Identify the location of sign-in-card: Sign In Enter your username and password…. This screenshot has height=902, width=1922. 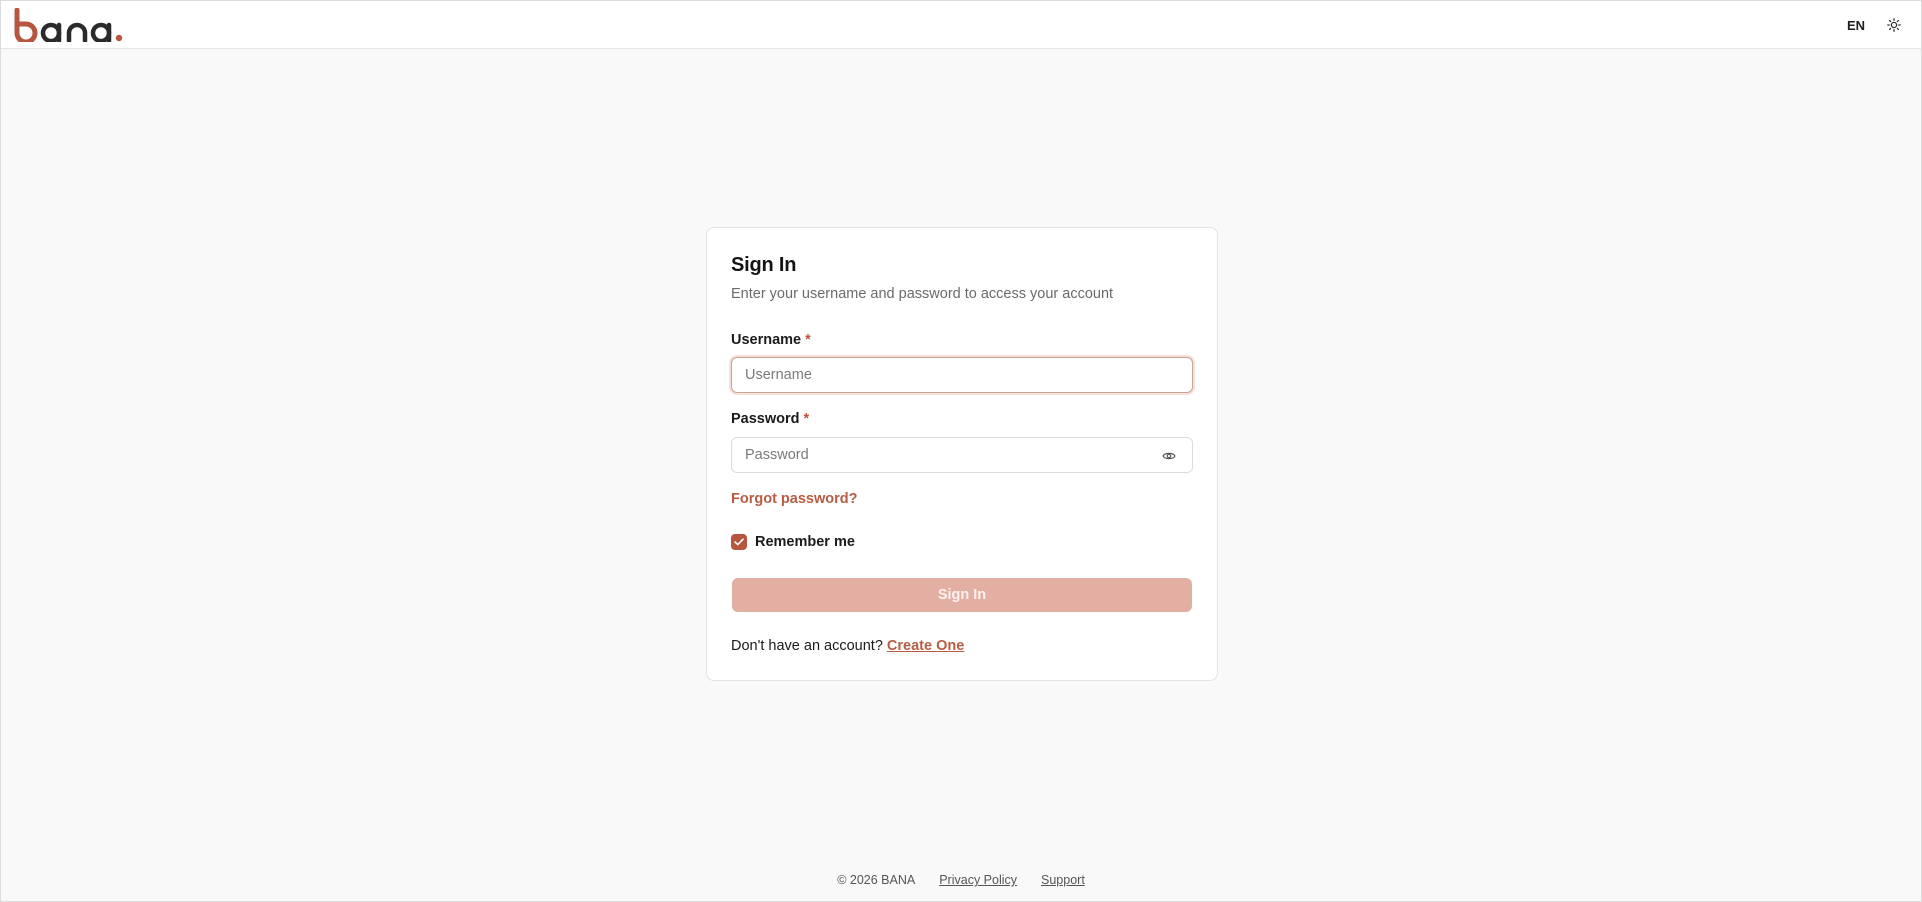
(962, 454).